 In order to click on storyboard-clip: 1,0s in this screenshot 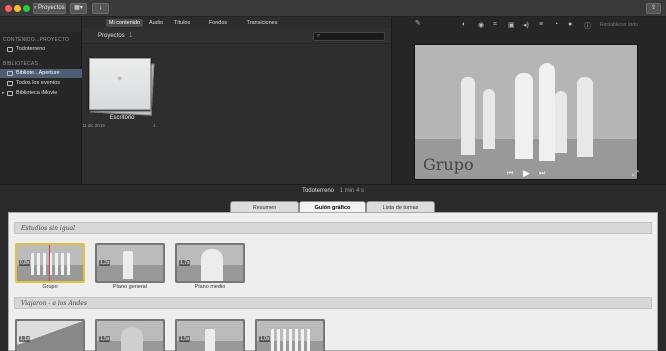, I will do `click(290, 335)`.